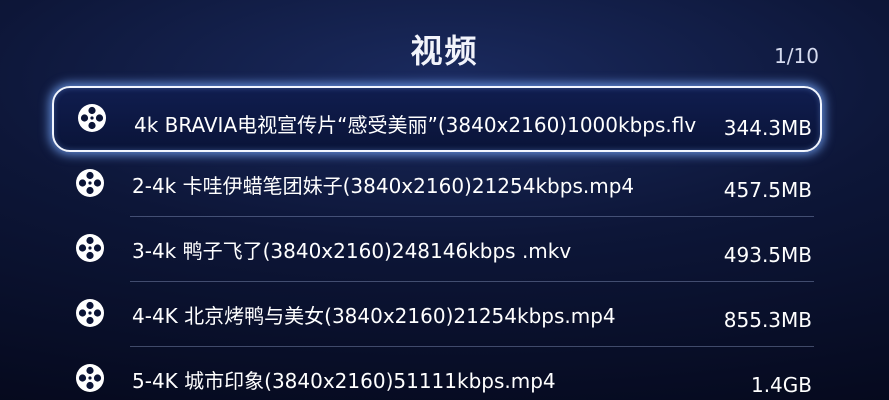 The width and height of the screenshot is (889, 400). What do you see at coordinates (796, 56) in the screenshot?
I see `page-indicator: 1/10` at bounding box center [796, 56].